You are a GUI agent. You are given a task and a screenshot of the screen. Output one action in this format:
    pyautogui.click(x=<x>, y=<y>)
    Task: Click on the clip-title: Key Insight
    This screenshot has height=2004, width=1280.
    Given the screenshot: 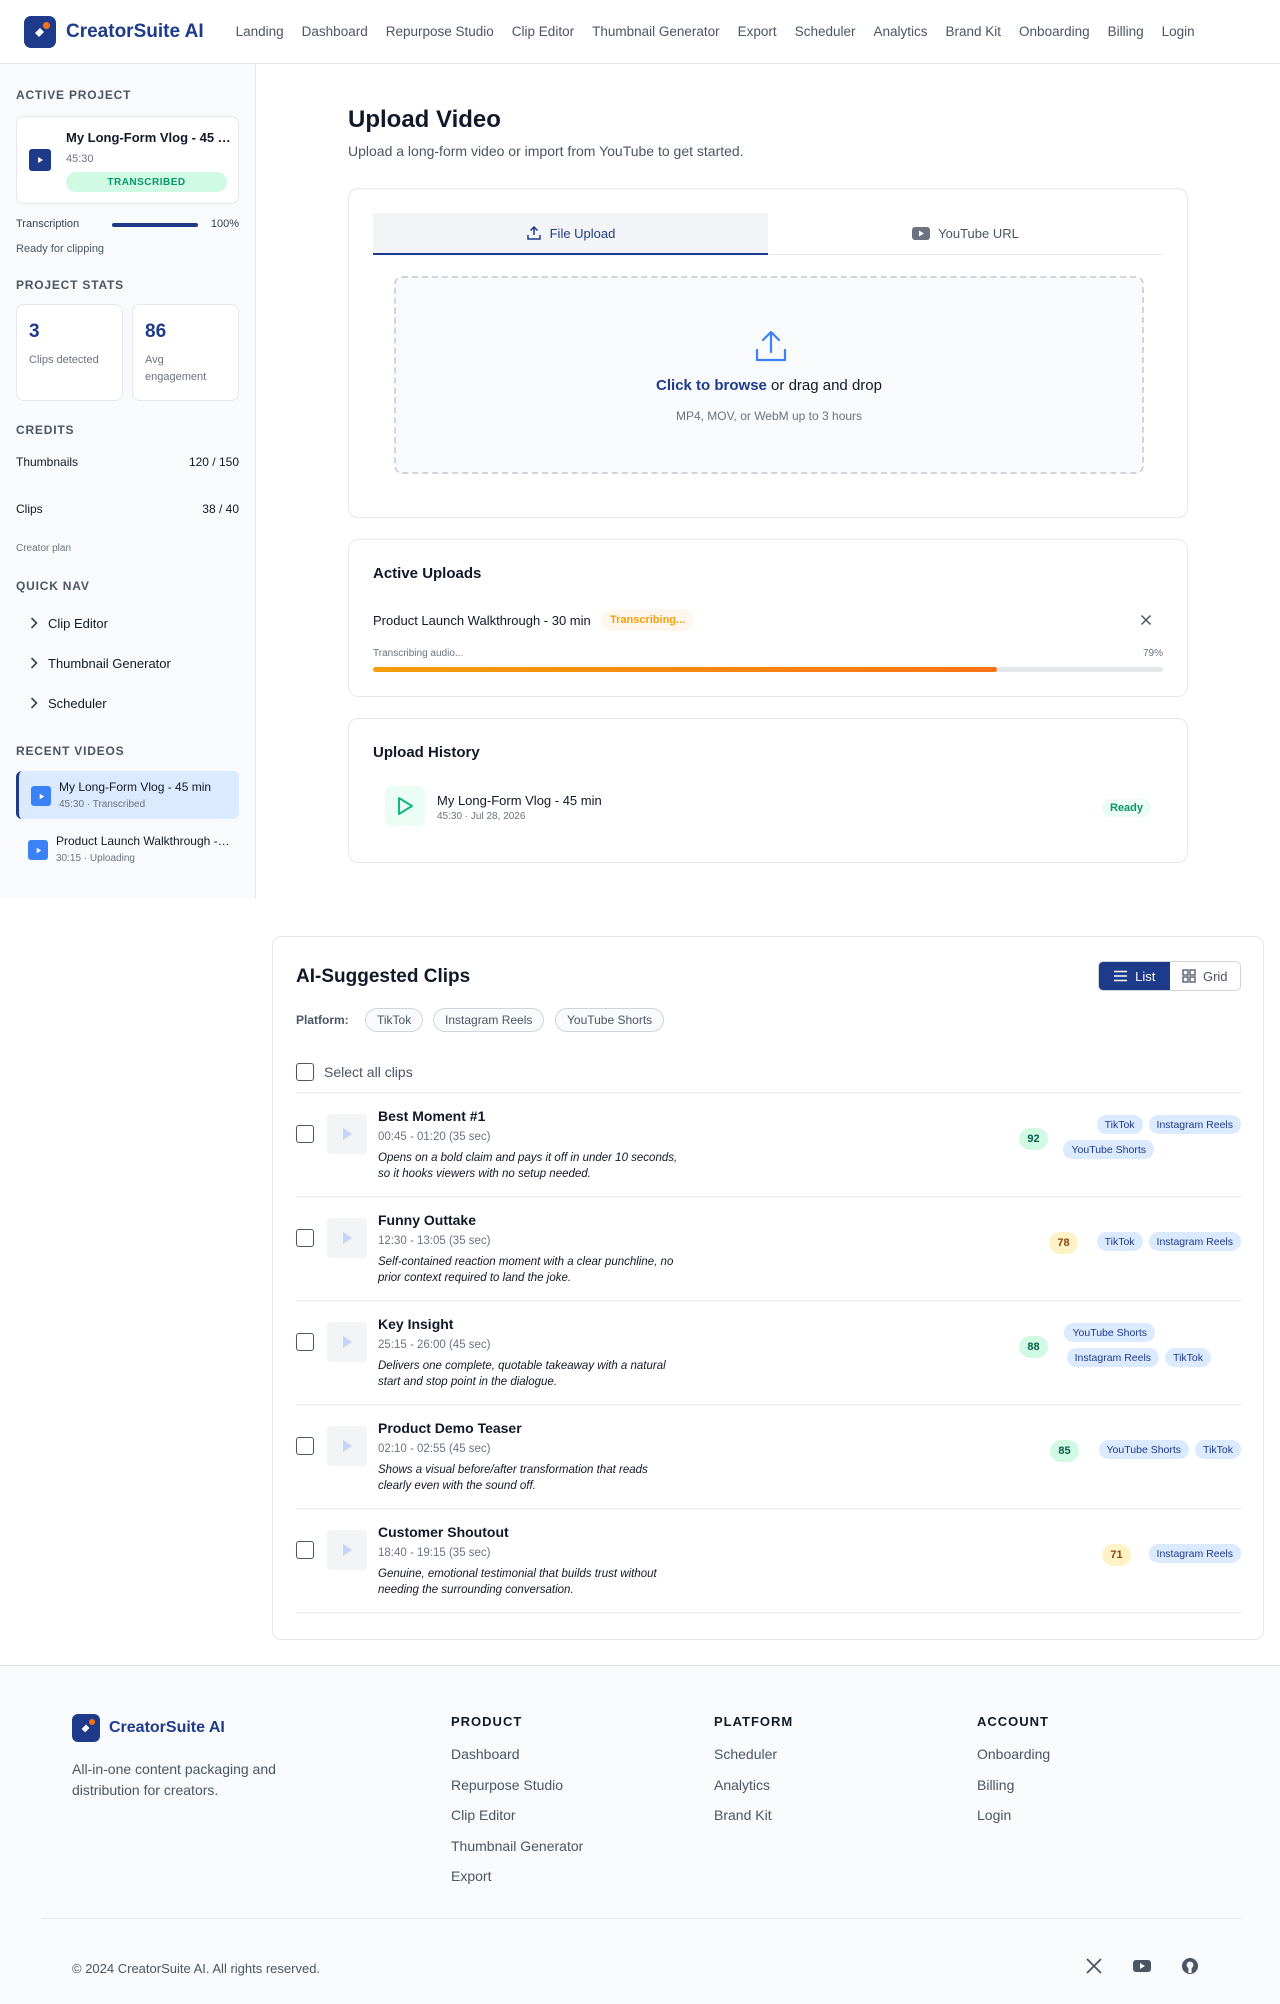 What is the action you would take?
    pyautogui.click(x=416, y=1324)
    